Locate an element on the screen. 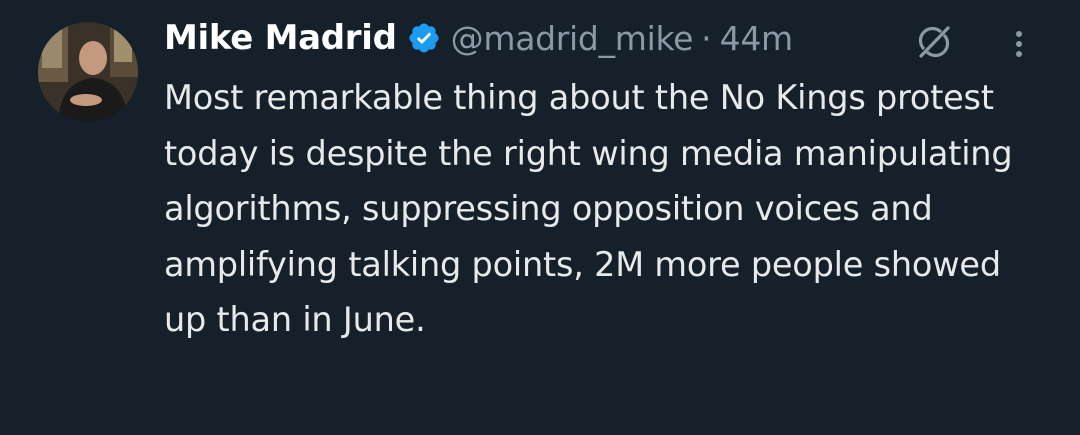 This screenshot has height=435, width=1080. grok-icon is located at coordinates (934, 42).